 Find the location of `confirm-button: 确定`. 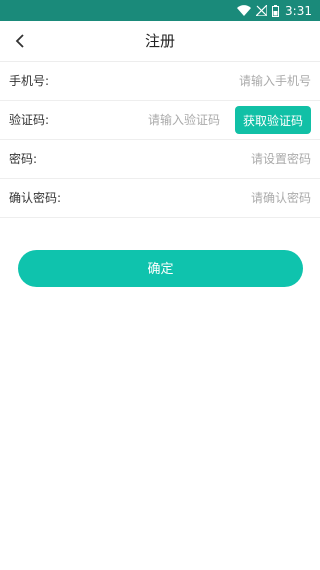

confirm-button: 确定 is located at coordinates (160, 268).